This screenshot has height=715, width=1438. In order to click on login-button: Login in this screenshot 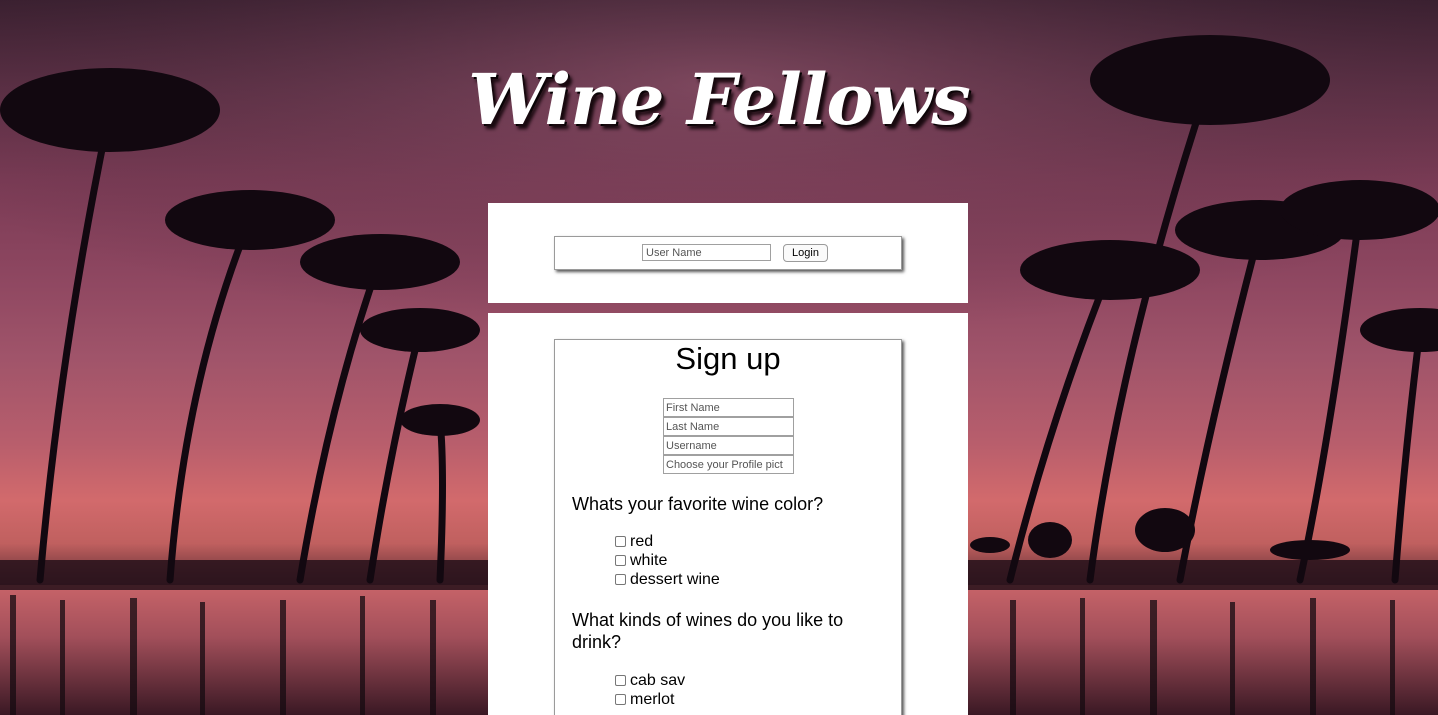, I will do `click(805, 253)`.